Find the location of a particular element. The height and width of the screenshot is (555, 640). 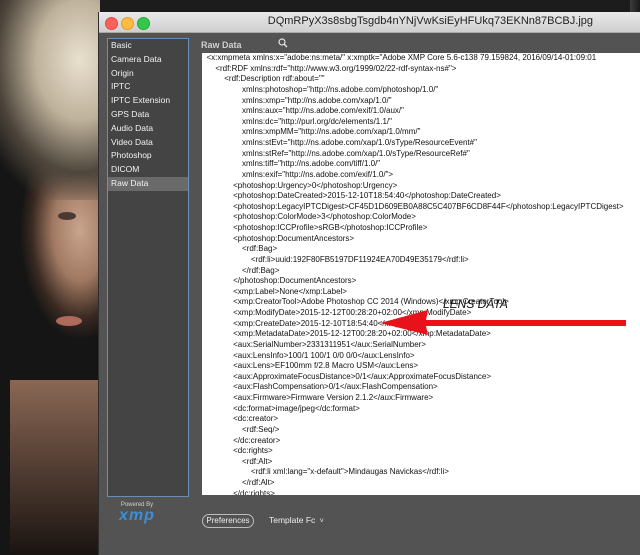

template-folder-dropdown: Template Fc ˅ is located at coordinates (296, 521).